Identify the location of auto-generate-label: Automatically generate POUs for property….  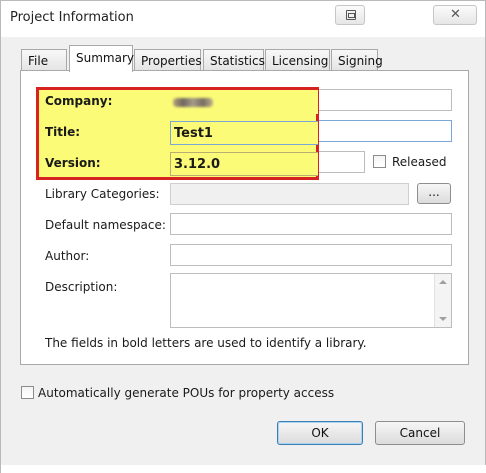
(186, 393).